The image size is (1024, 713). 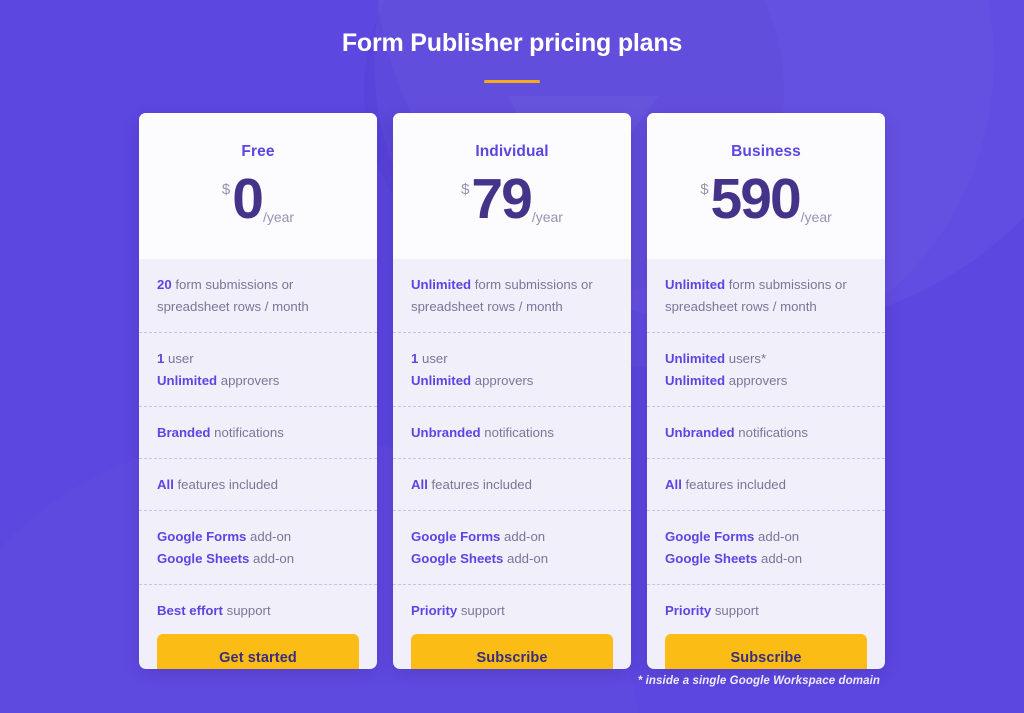 I want to click on plan-header: Business $ 590 /year, so click(x=766, y=186).